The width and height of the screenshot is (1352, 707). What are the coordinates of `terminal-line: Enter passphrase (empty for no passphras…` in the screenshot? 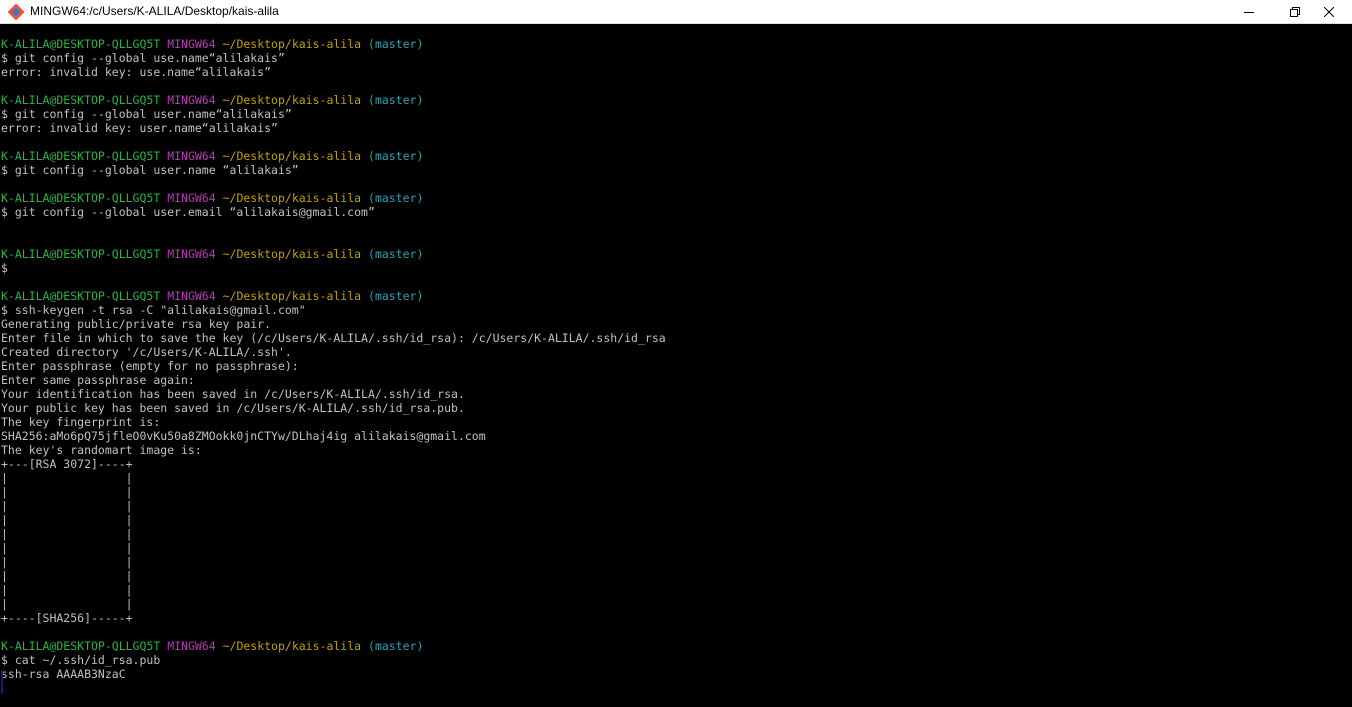 It's located at (150, 366).